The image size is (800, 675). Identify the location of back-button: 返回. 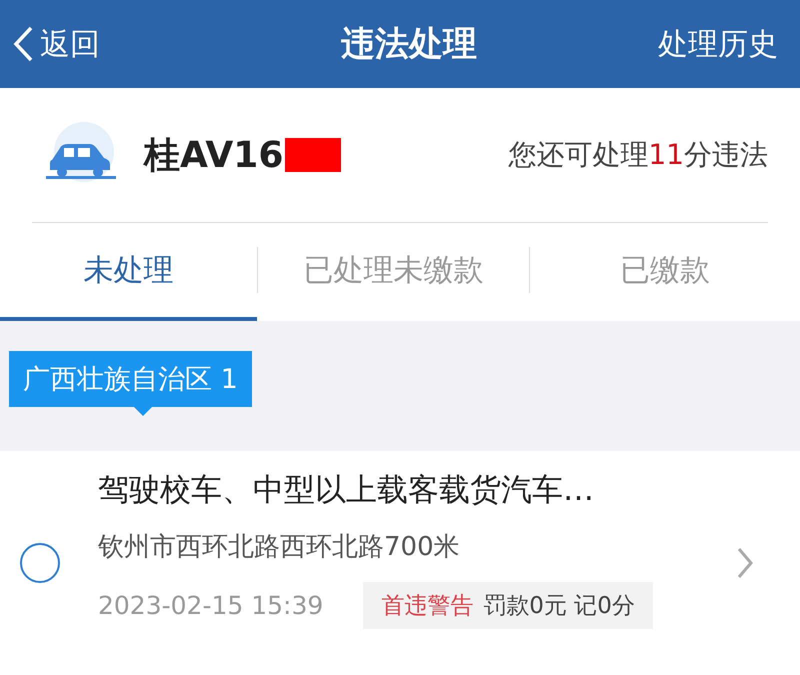
(56, 44).